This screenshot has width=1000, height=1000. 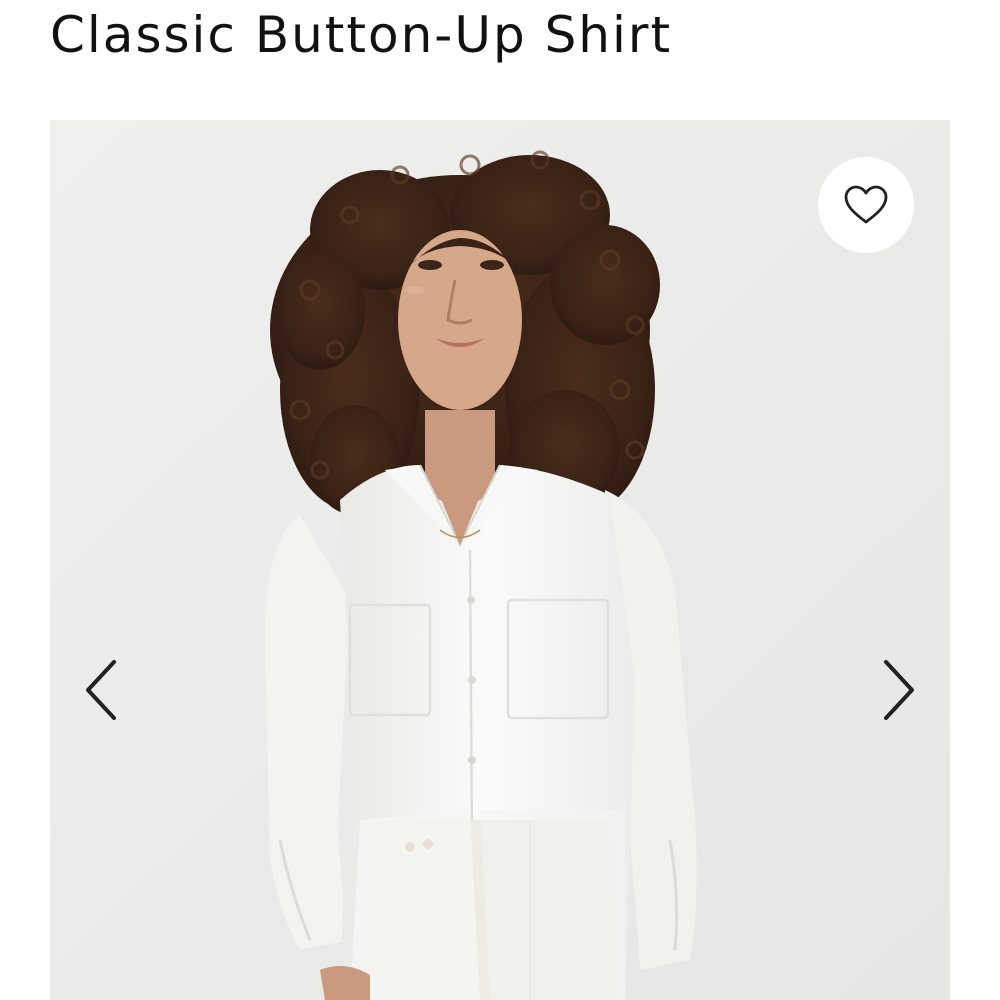 I want to click on heart-outline-icon, so click(x=866, y=204).